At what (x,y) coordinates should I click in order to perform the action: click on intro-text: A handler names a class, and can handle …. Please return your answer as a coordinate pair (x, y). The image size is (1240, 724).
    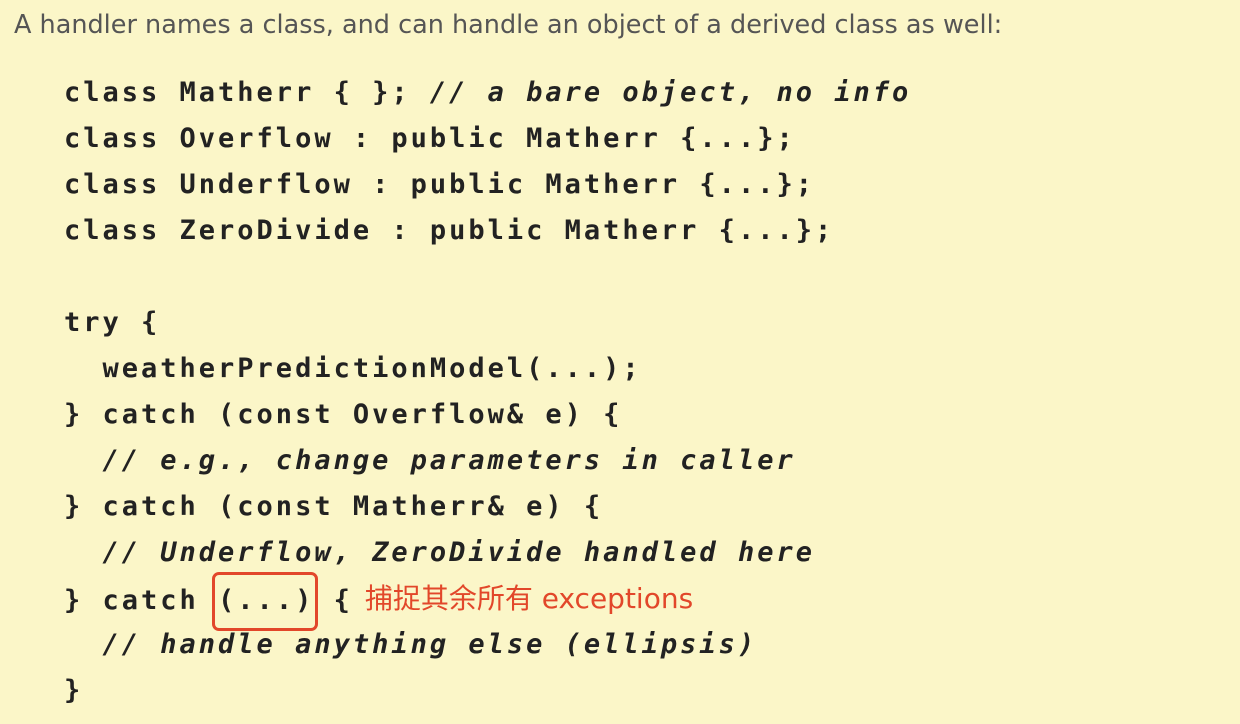
    Looking at the image, I should click on (508, 25).